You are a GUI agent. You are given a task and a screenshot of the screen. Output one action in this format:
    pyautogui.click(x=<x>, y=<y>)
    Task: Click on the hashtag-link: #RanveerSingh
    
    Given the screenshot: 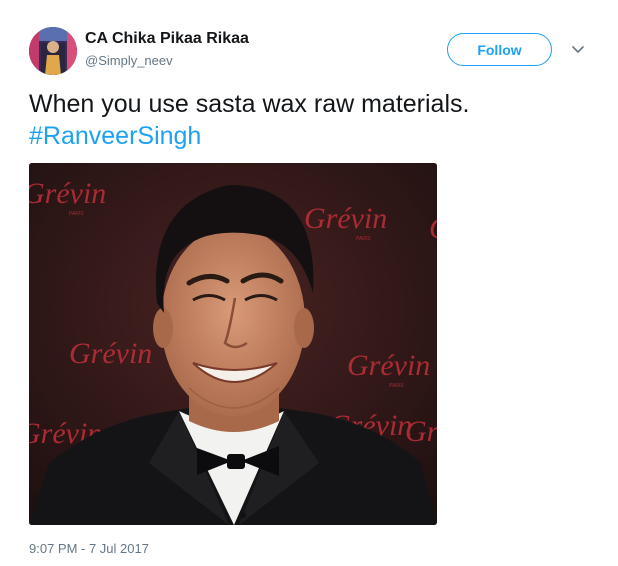 What is the action you would take?
    pyautogui.click(x=309, y=136)
    